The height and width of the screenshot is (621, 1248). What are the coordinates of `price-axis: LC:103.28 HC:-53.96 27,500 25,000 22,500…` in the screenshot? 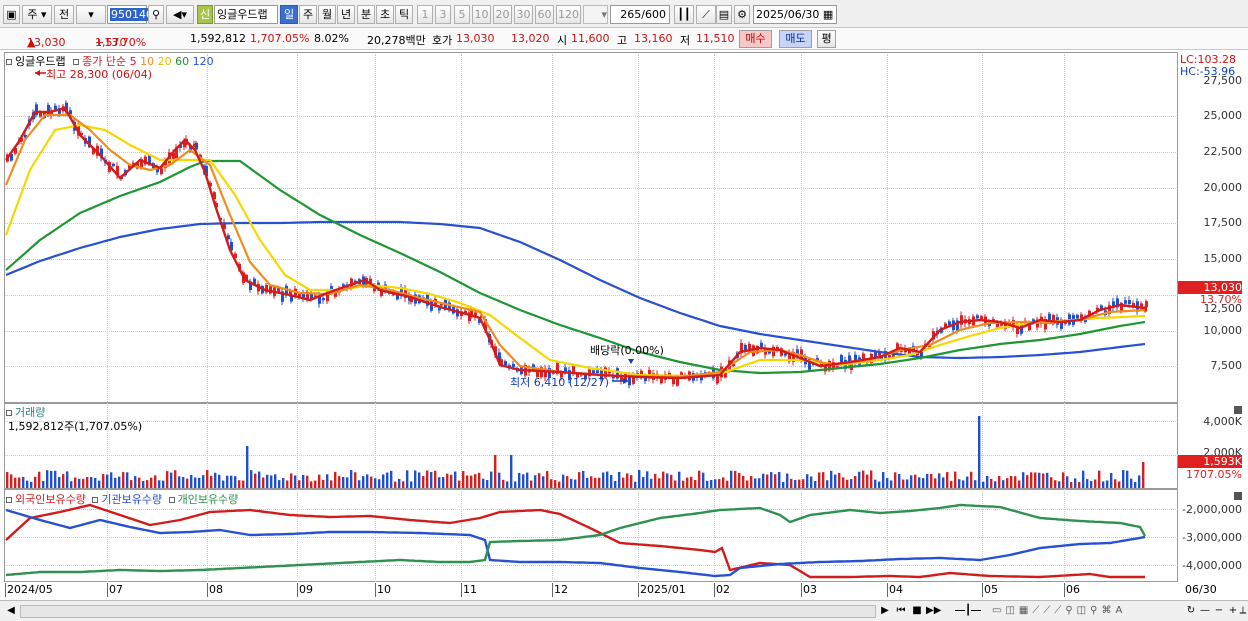 It's located at (1213, 227).